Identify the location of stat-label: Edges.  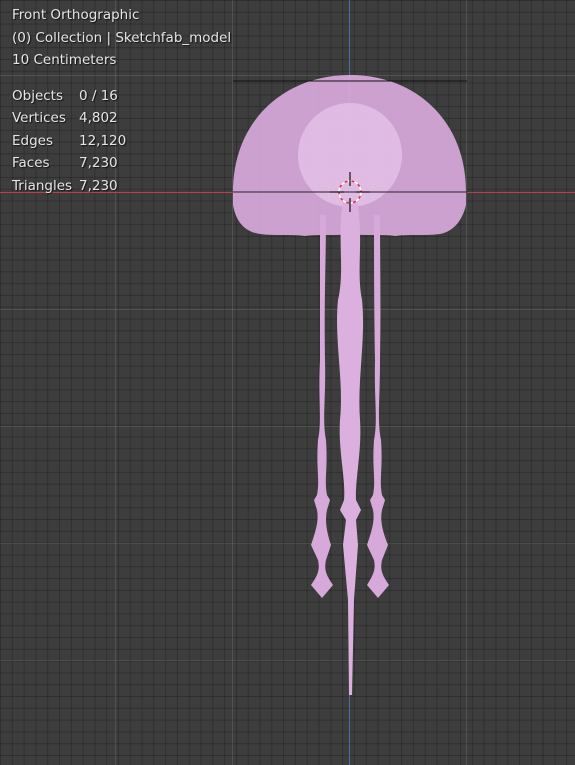
(33, 140).